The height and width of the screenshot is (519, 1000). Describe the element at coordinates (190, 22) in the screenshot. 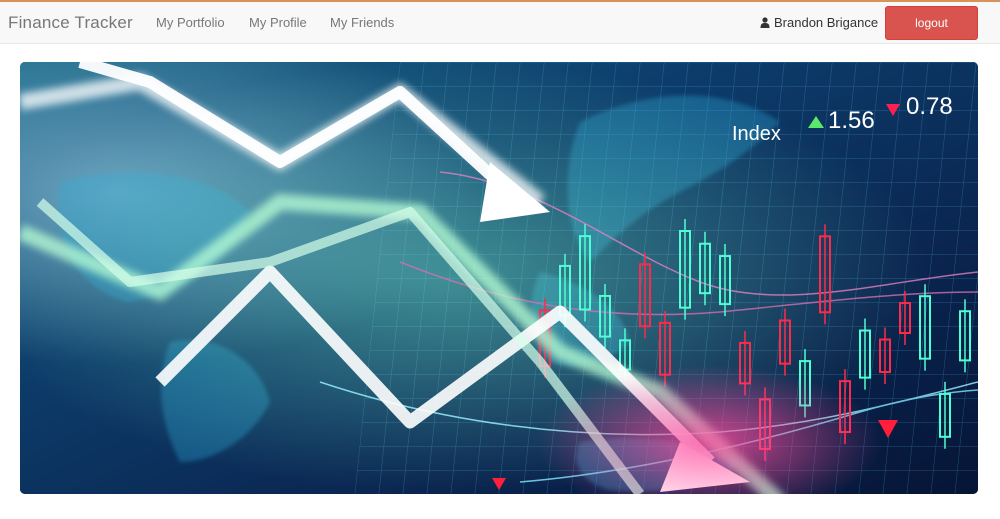

I see `nav-link-my-portfolio: My Portfolio` at that location.